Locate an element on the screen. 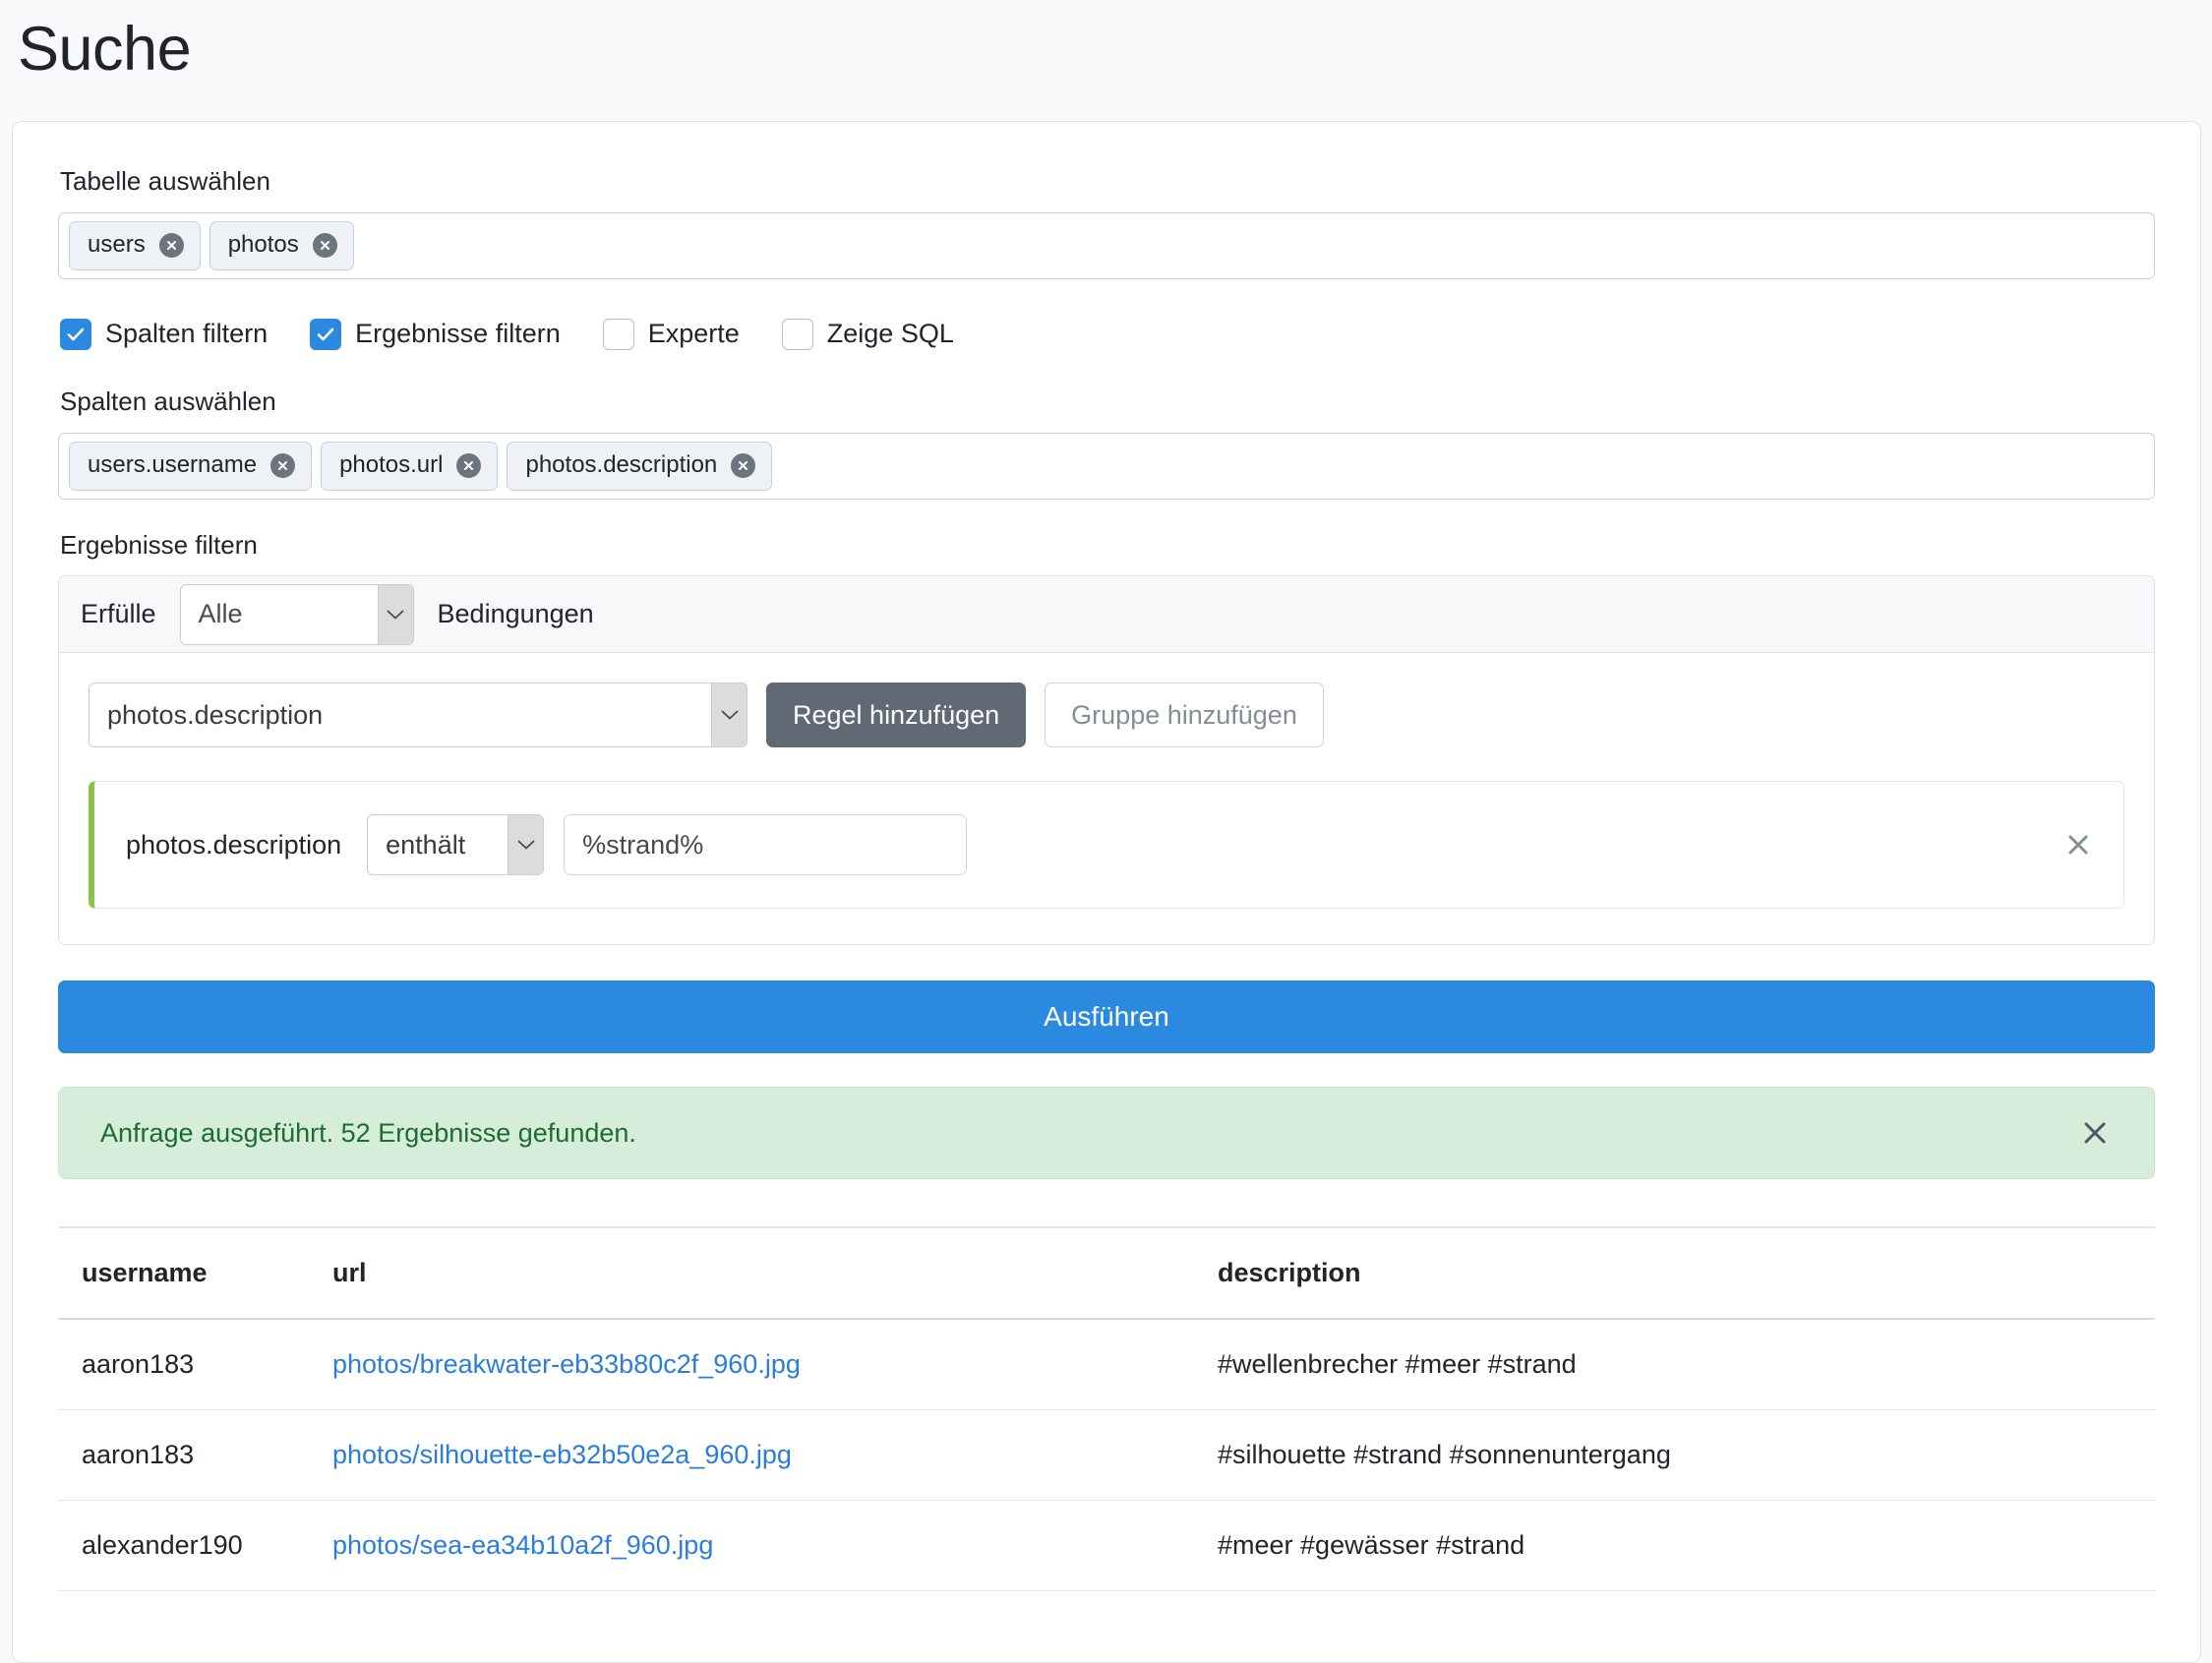  photo-url-link: photos/sea-ea34b10a2f_960.jpg is located at coordinates (522, 1545).